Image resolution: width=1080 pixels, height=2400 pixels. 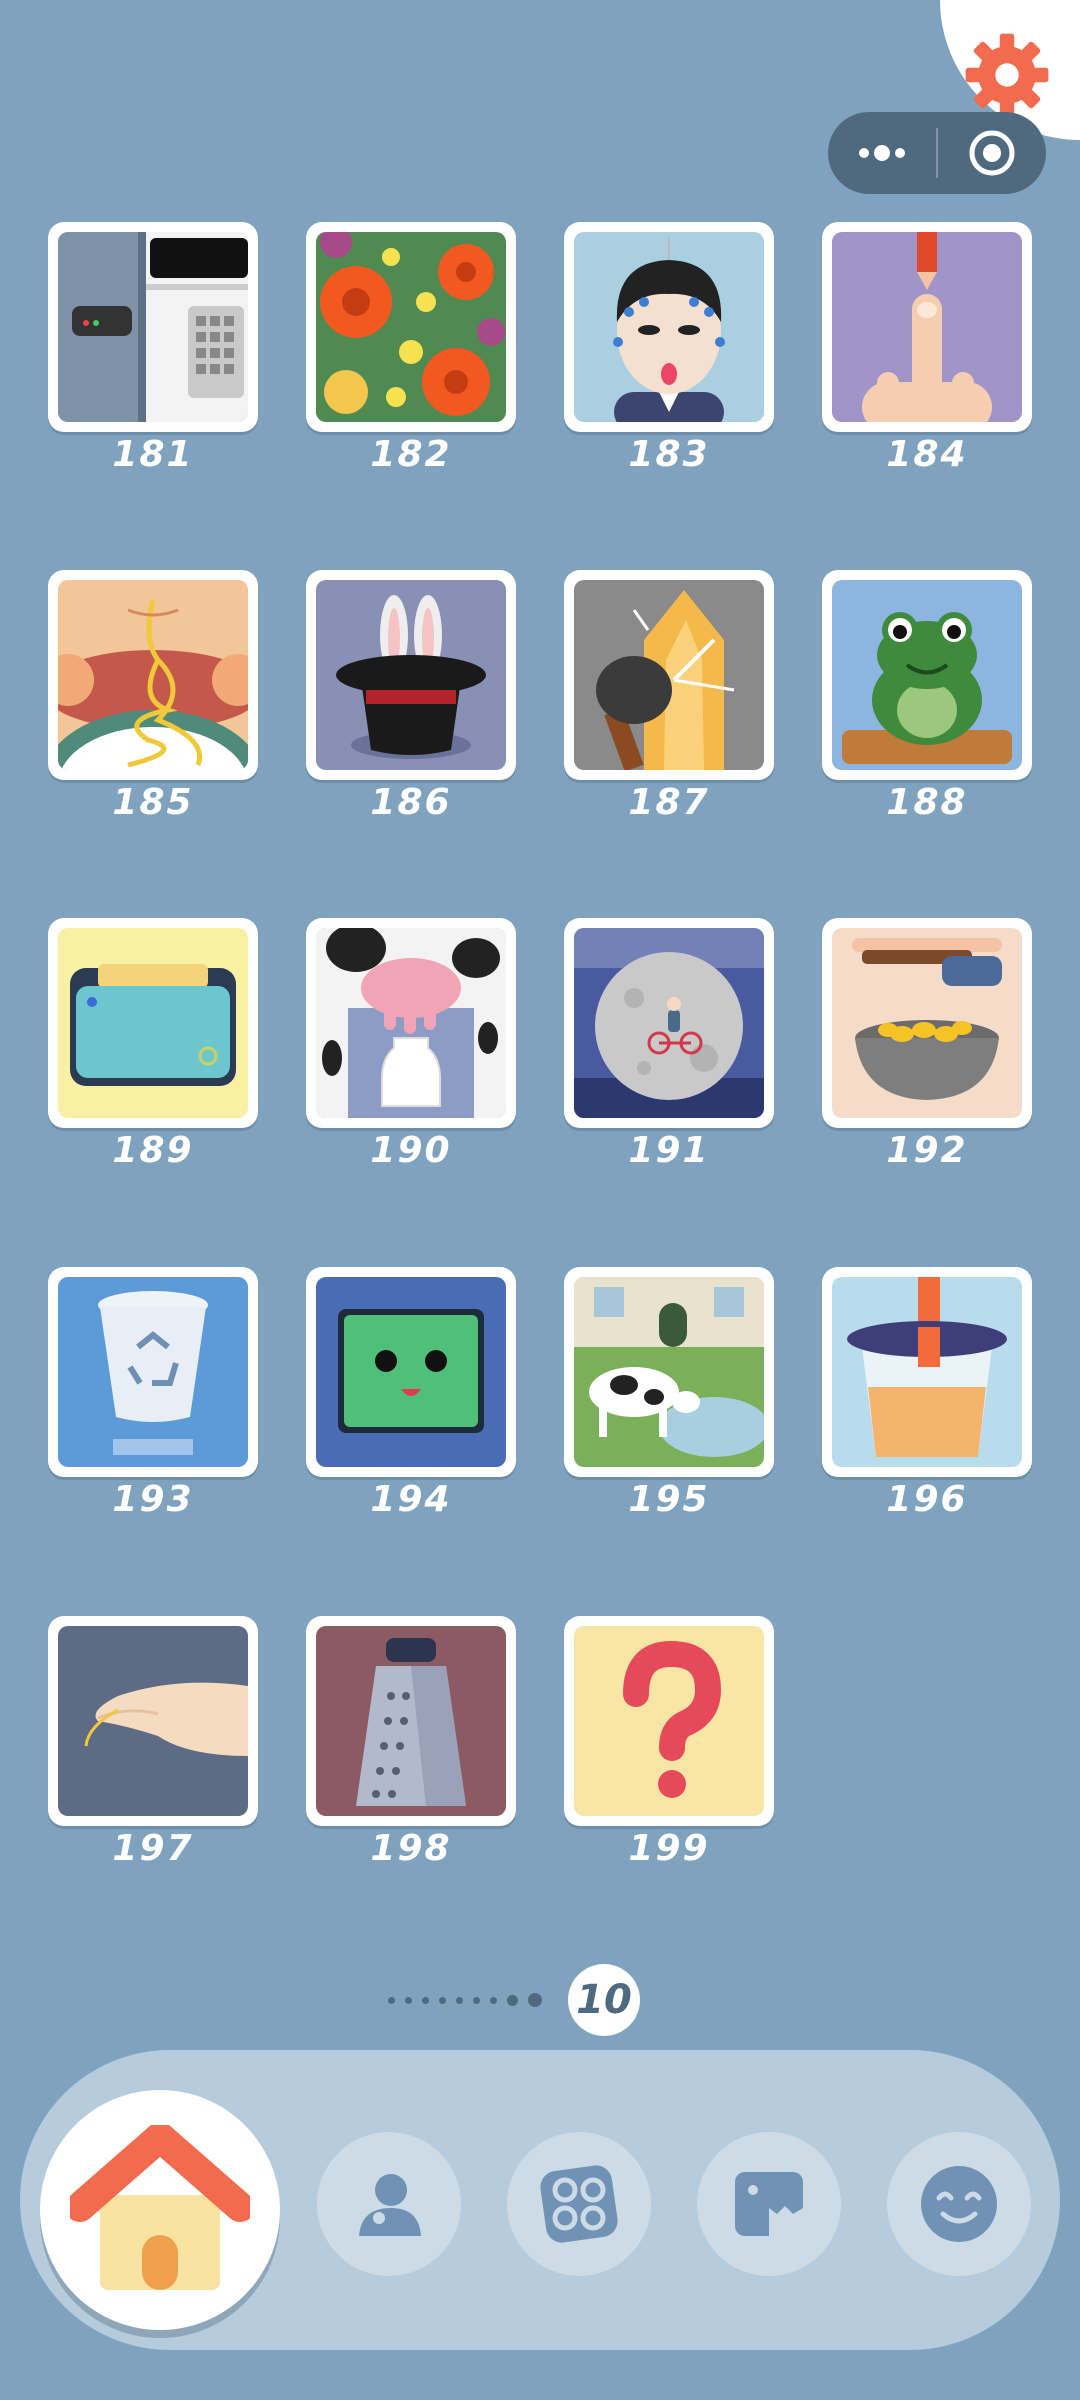 I want to click on flowers-icon, so click(x=411, y=327).